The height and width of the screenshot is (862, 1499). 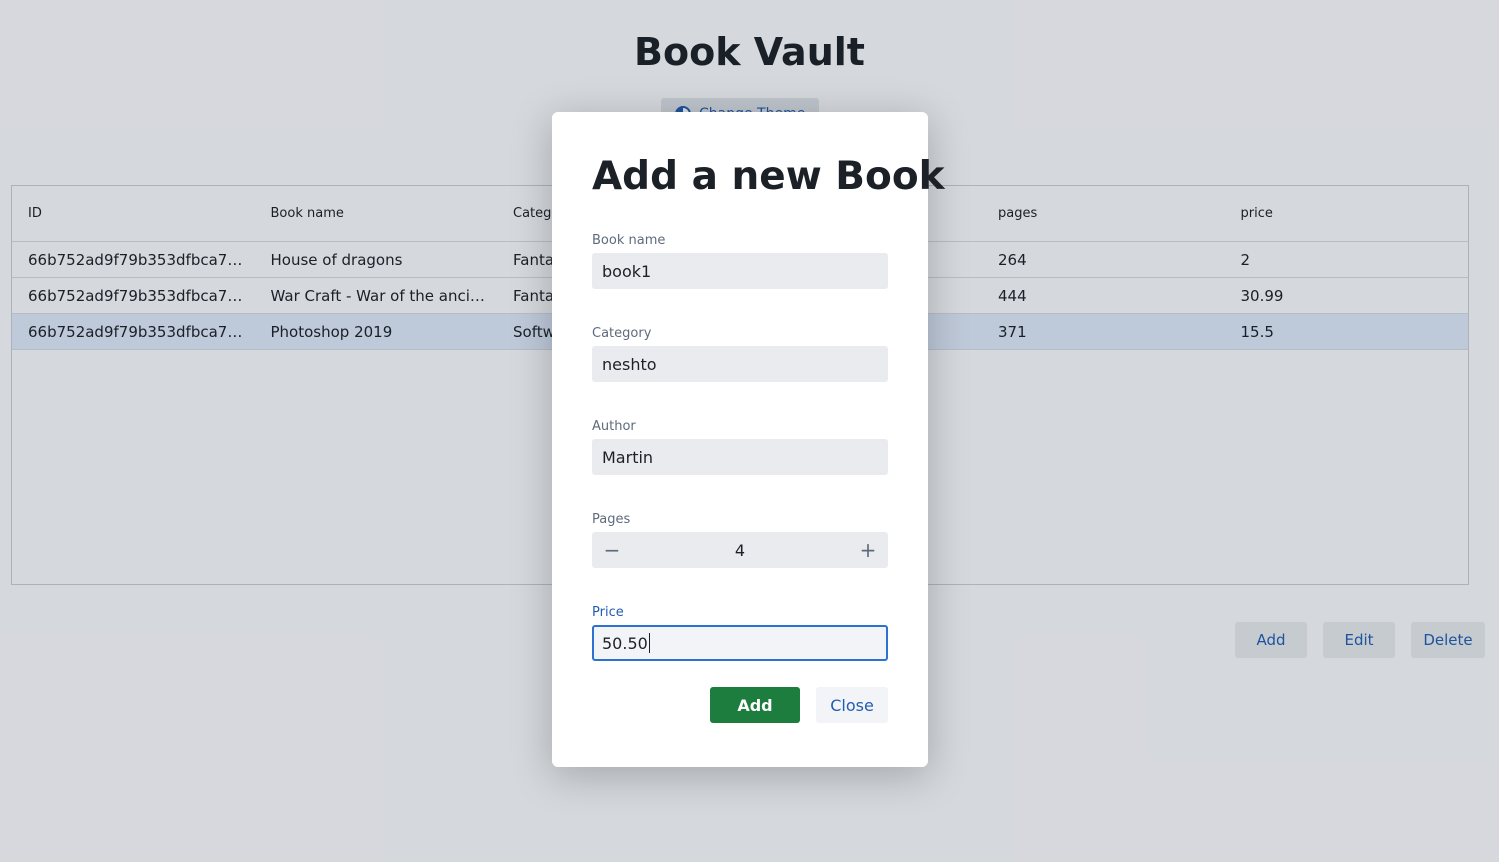 I want to click on pages-field-group: Pages − 4 +, so click(x=740, y=540).